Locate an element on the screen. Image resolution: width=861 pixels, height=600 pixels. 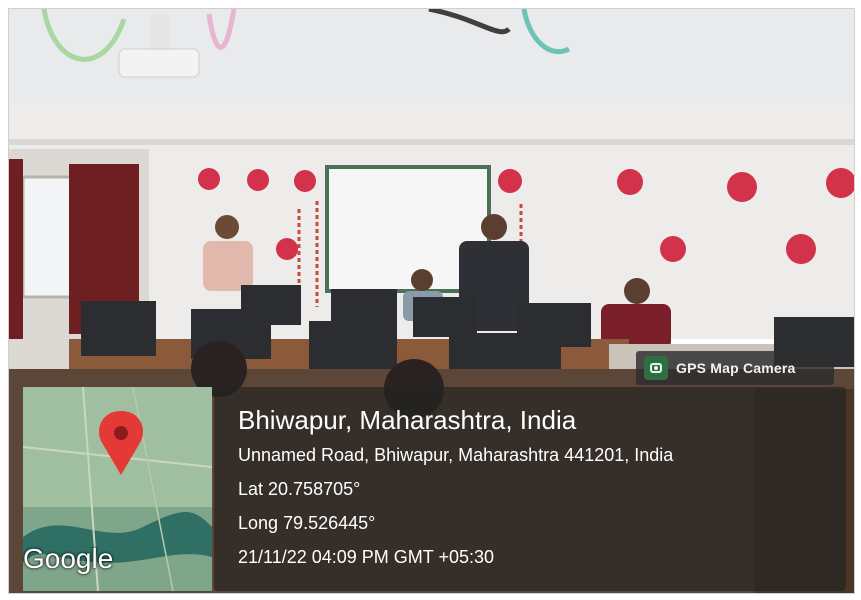
projector-mount is located at coordinates (160, 34).